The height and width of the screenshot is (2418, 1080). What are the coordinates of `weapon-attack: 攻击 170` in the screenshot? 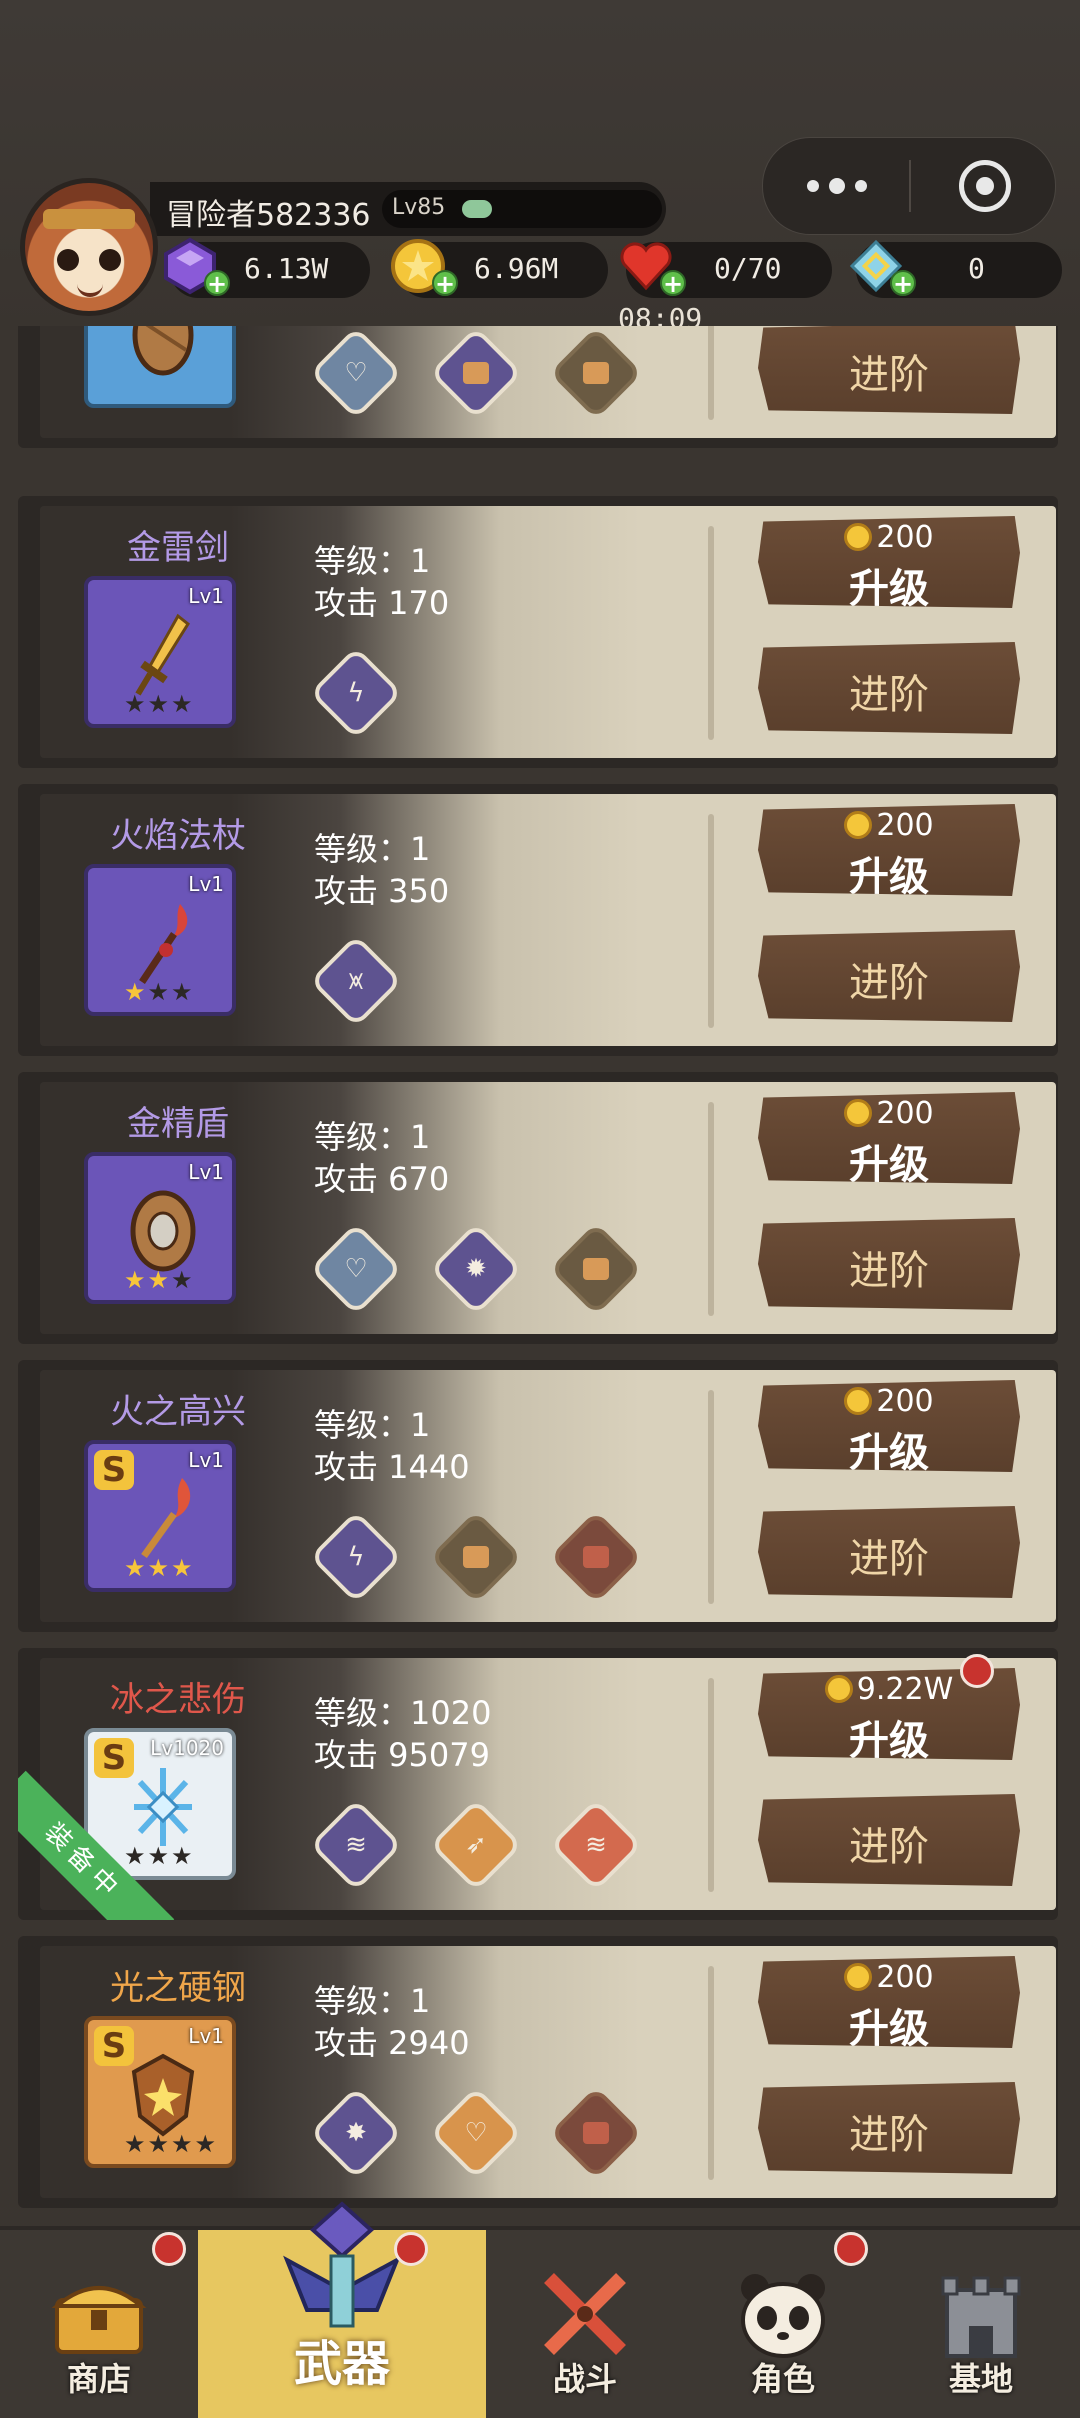 It's located at (382, 603).